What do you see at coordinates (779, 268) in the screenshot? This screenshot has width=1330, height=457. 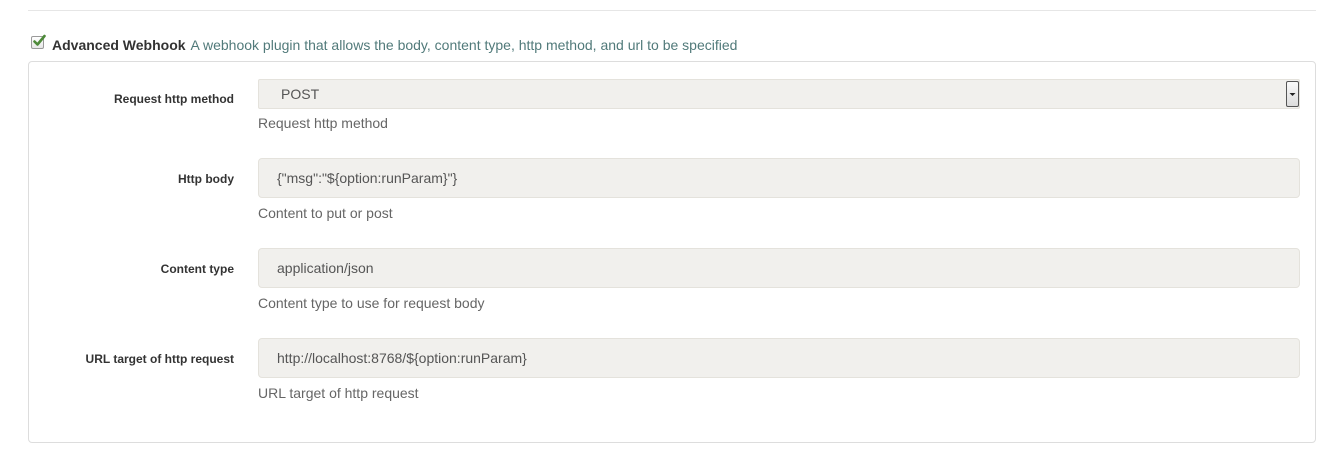 I see `content-type-input: application/json` at bounding box center [779, 268].